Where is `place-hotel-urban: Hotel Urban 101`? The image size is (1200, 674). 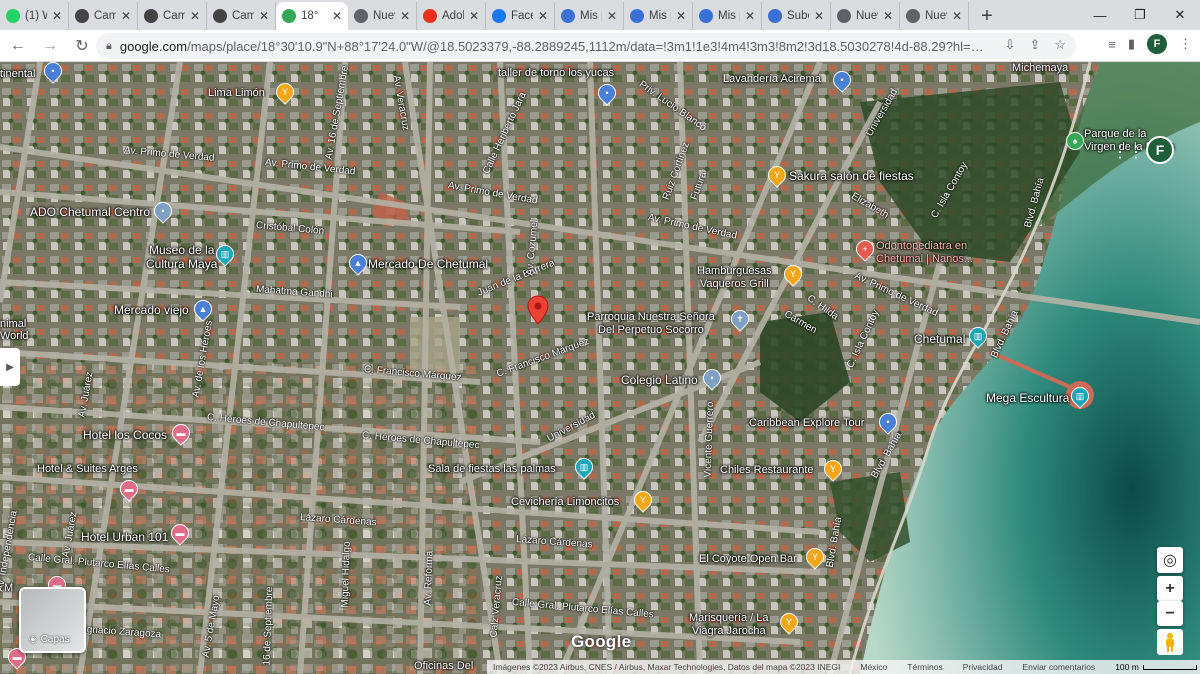 place-hotel-urban: Hotel Urban 101 is located at coordinates (124, 537).